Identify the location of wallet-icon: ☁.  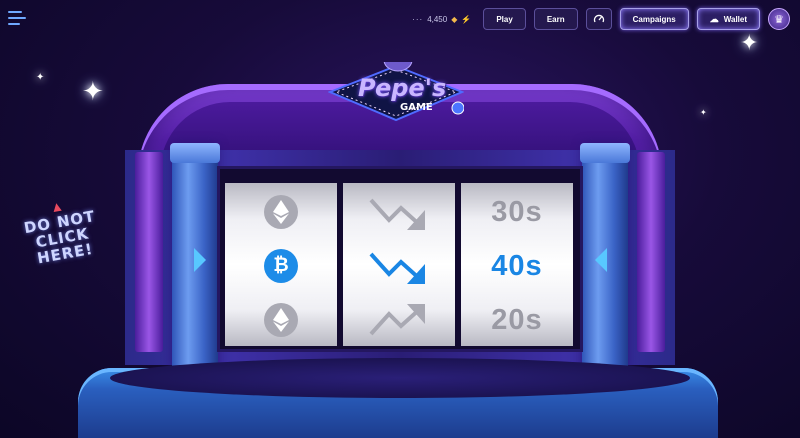
(714, 18).